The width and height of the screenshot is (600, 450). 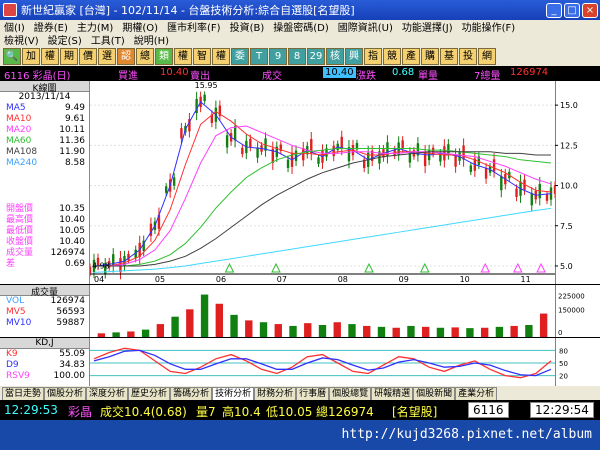 What do you see at coordinates (69, 56) in the screenshot?
I see `toolbar-button: 期` at bounding box center [69, 56].